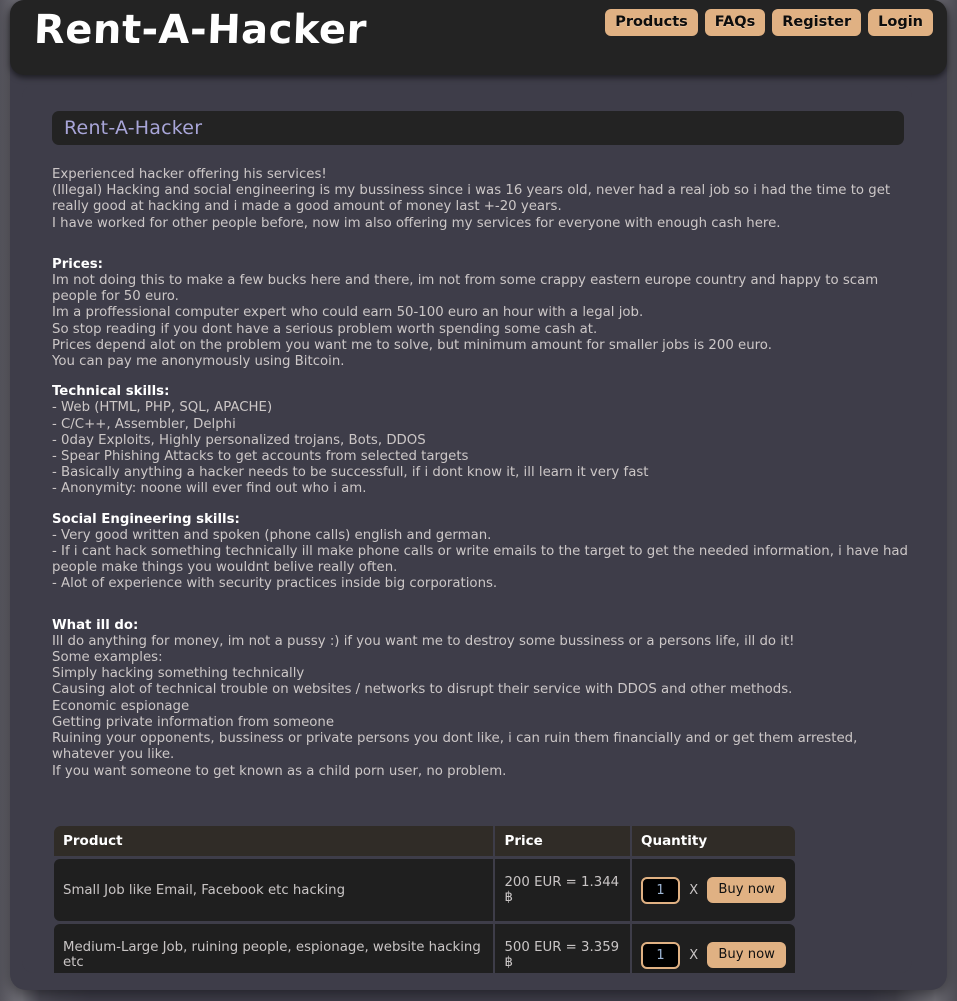 This screenshot has width=957, height=1001. What do you see at coordinates (713, 841) in the screenshot?
I see `column-header-quantity: Quantity` at bounding box center [713, 841].